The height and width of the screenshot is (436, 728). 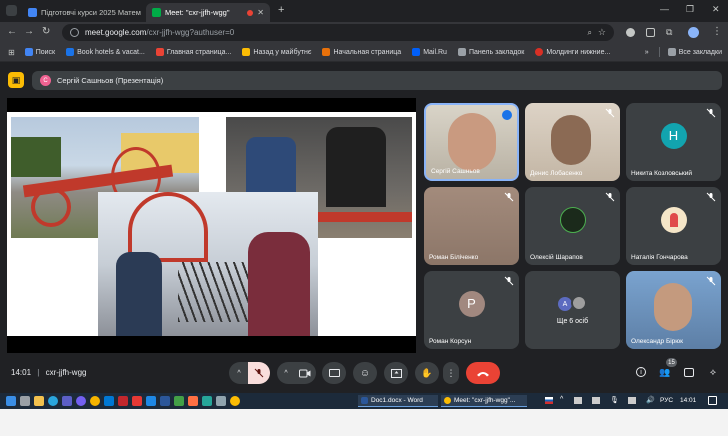 What do you see at coordinates (669, 32) in the screenshot?
I see `extensions-icon: ⧉` at bounding box center [669, 32].